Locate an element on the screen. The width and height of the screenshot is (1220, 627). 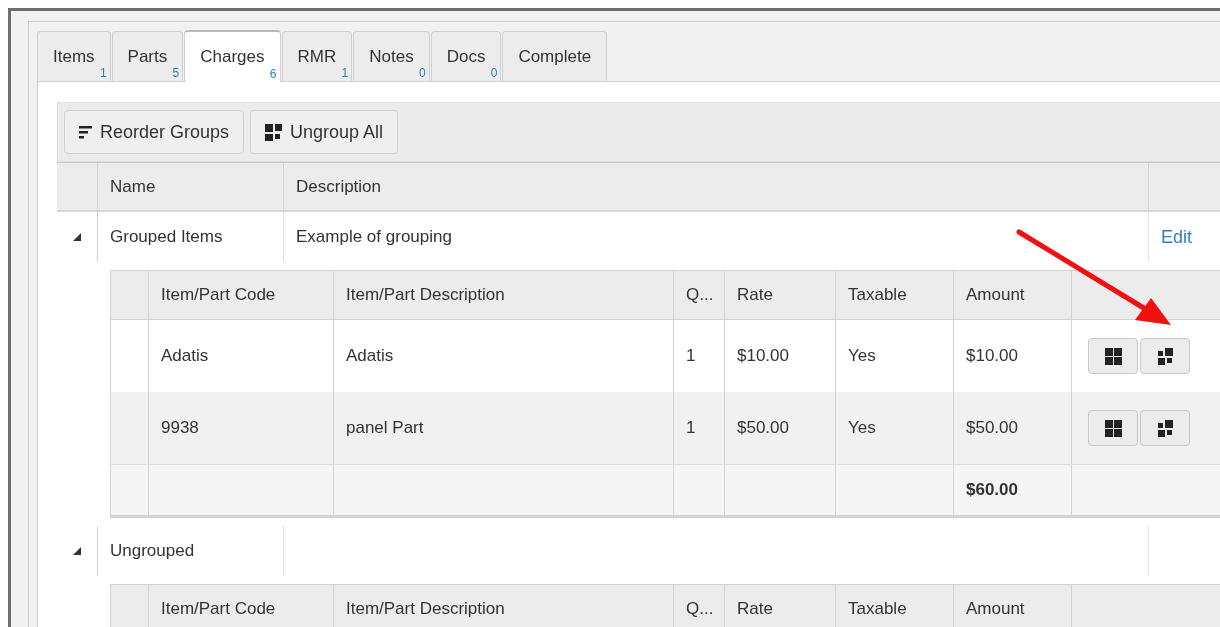
tab: Notes 0 is located at coordinates (391, 56).